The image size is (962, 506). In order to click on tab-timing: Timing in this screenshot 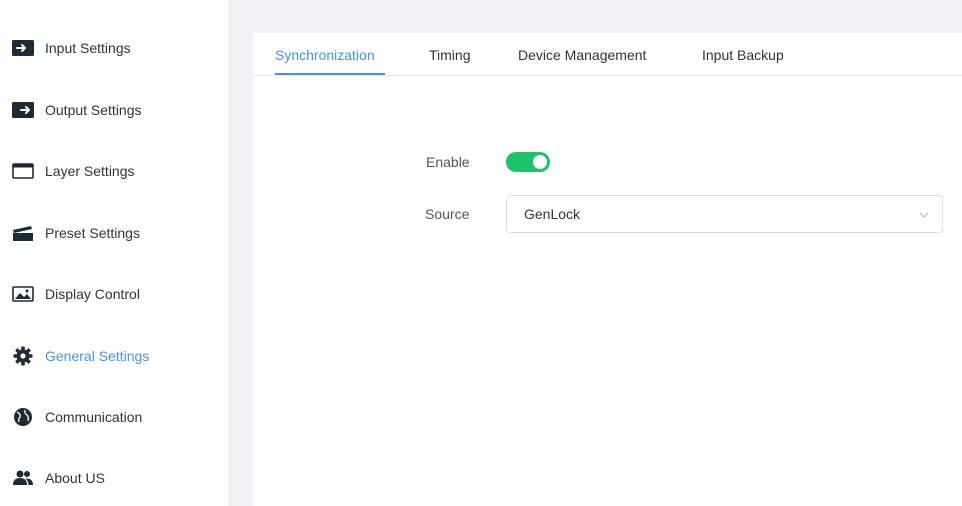, I will do `click(450, 54)`.